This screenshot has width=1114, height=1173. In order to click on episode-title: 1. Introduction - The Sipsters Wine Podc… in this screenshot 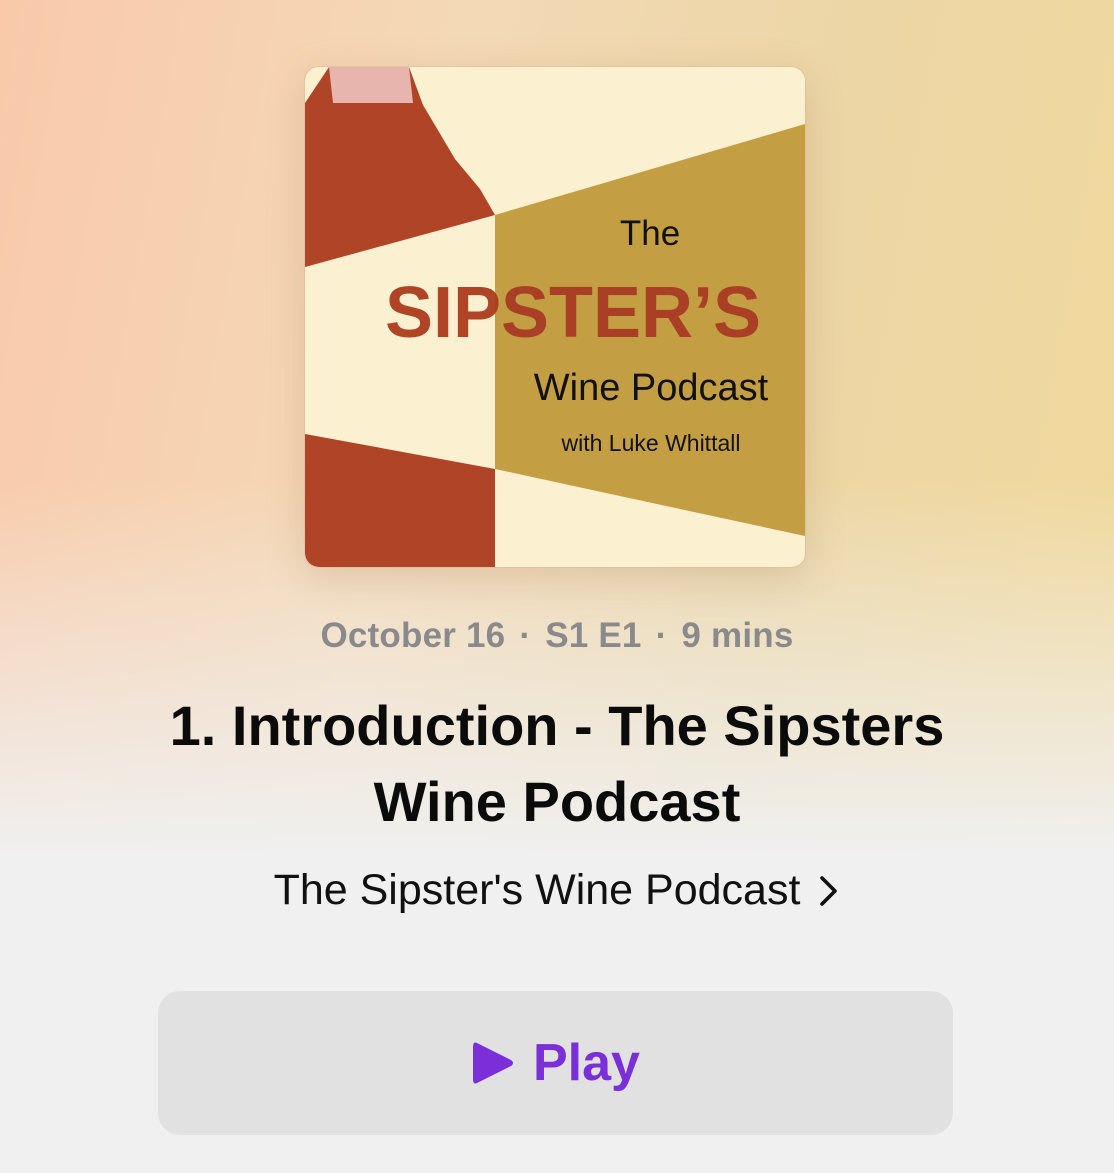, I will do `click(557, 763)`.